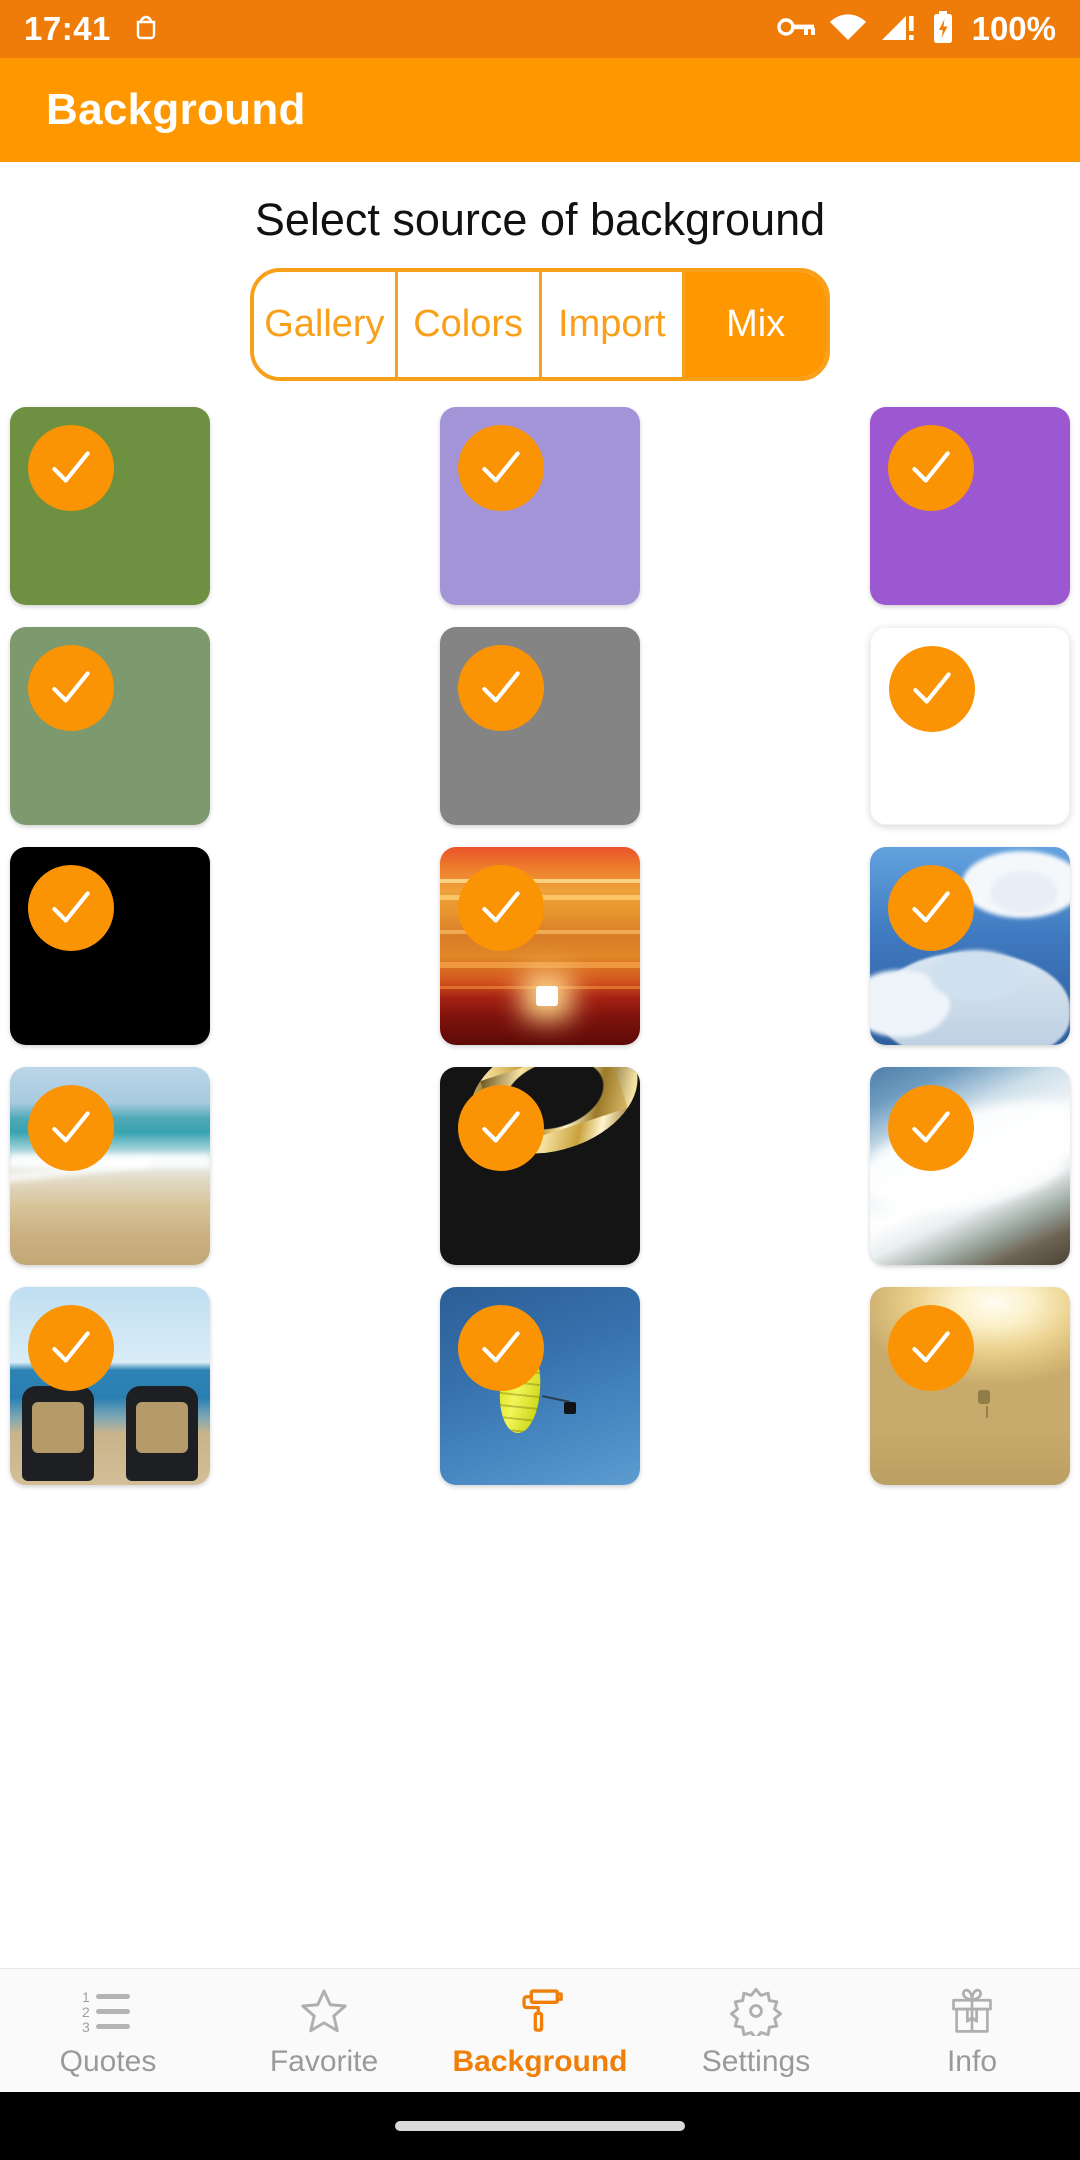  I want to click on debug-android-icon, so click(146, 29).